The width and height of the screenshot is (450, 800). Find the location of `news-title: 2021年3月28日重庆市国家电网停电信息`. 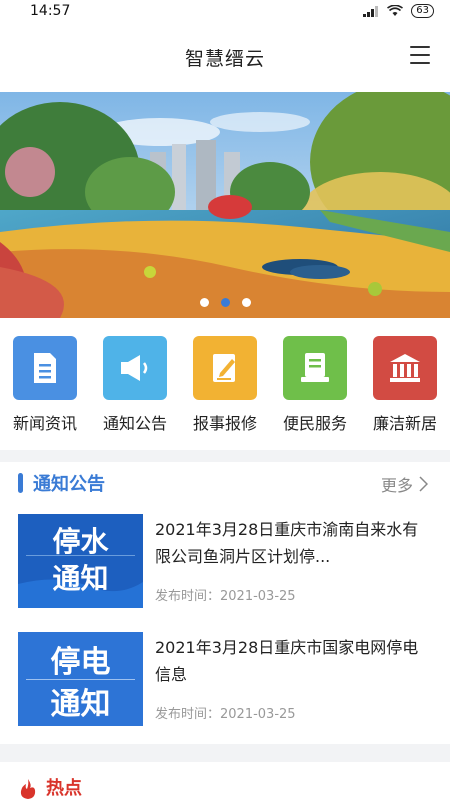

news-title: 2021年3月28日重庆市国家电网停电信息 is located at coordinates (287, 661).